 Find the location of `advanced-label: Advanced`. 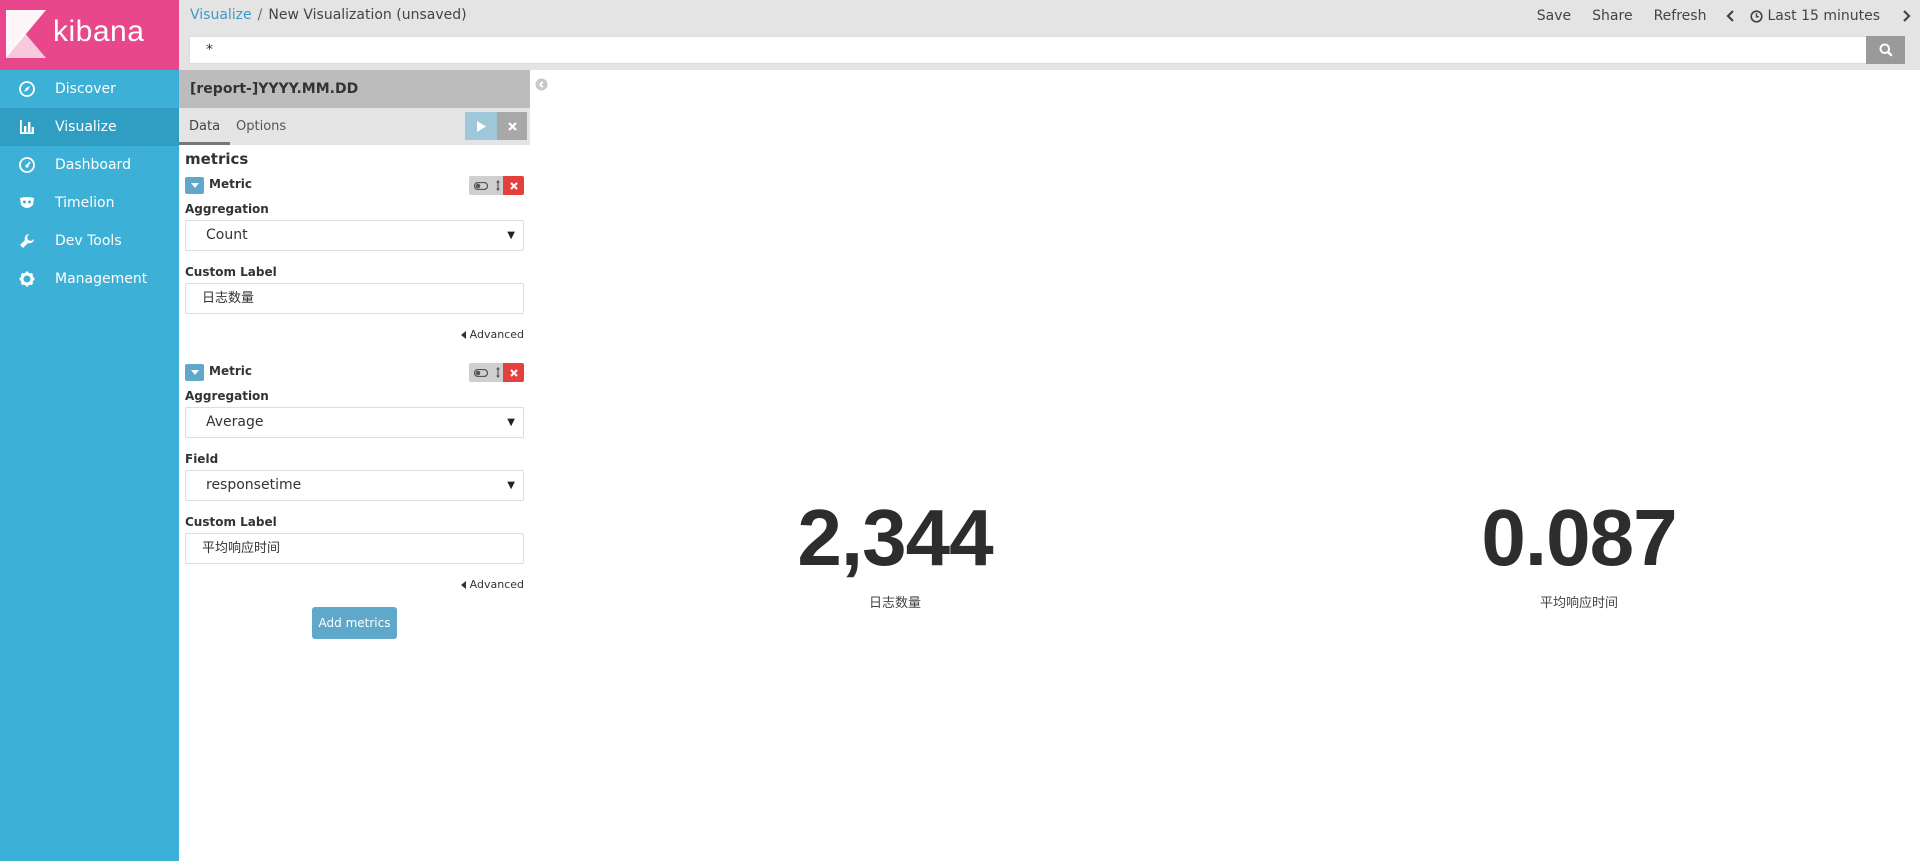

advanced-label: Advanced is located at coordinates (496, 334).